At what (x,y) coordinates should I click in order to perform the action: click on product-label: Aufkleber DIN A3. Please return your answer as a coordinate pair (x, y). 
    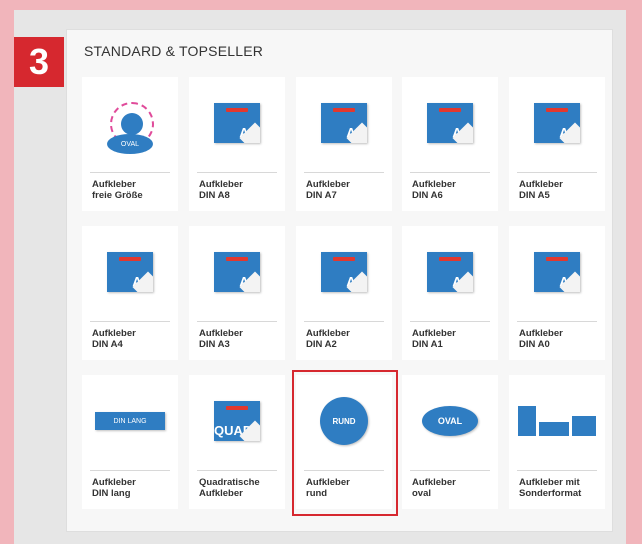
    Looking at the image, I should click on (221, 339).